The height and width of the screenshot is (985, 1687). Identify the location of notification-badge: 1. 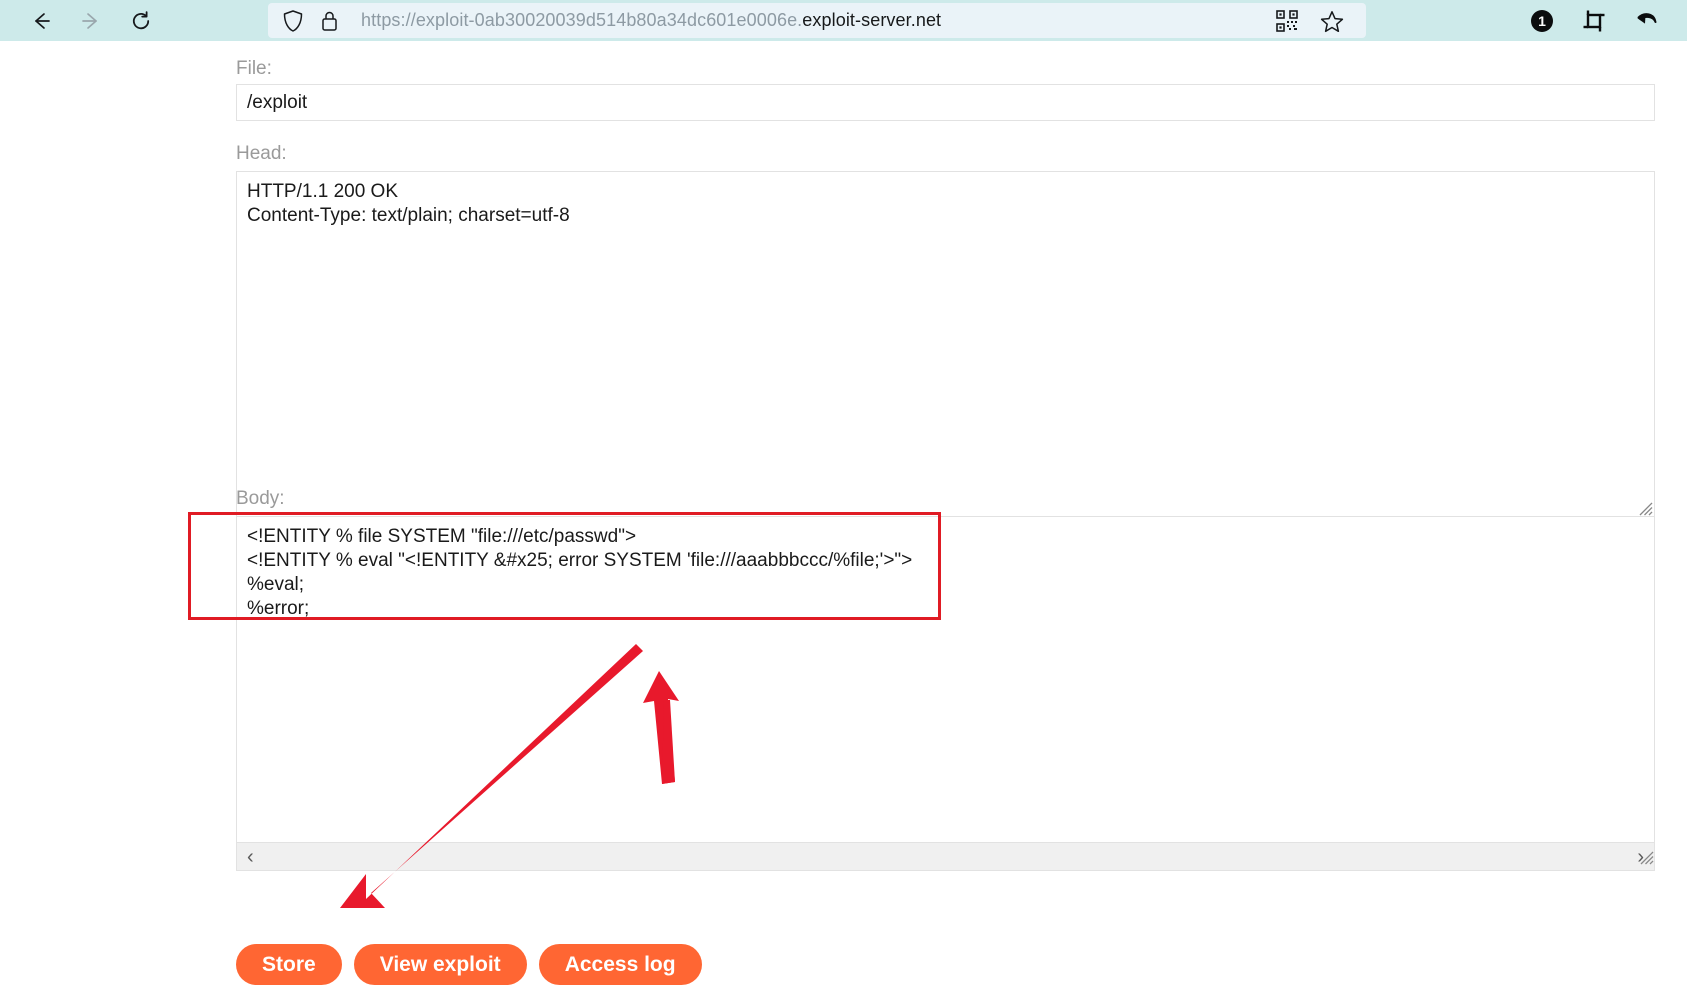
(1542, 21).